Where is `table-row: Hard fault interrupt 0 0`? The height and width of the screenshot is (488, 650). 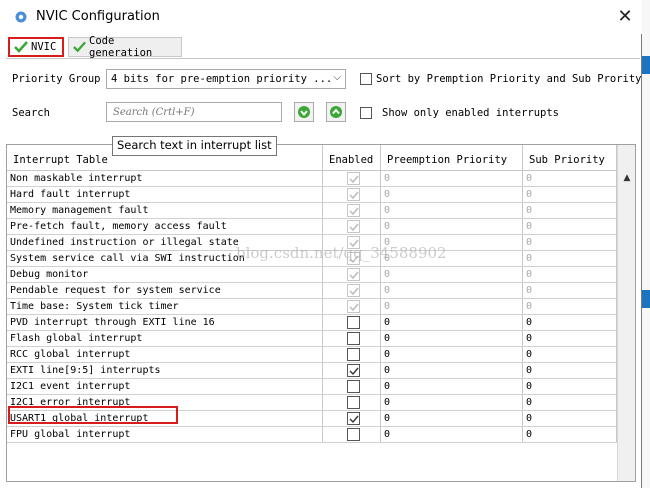
table-row: Hard fault interrupt 0 0 is located at coordinates (312, 195).